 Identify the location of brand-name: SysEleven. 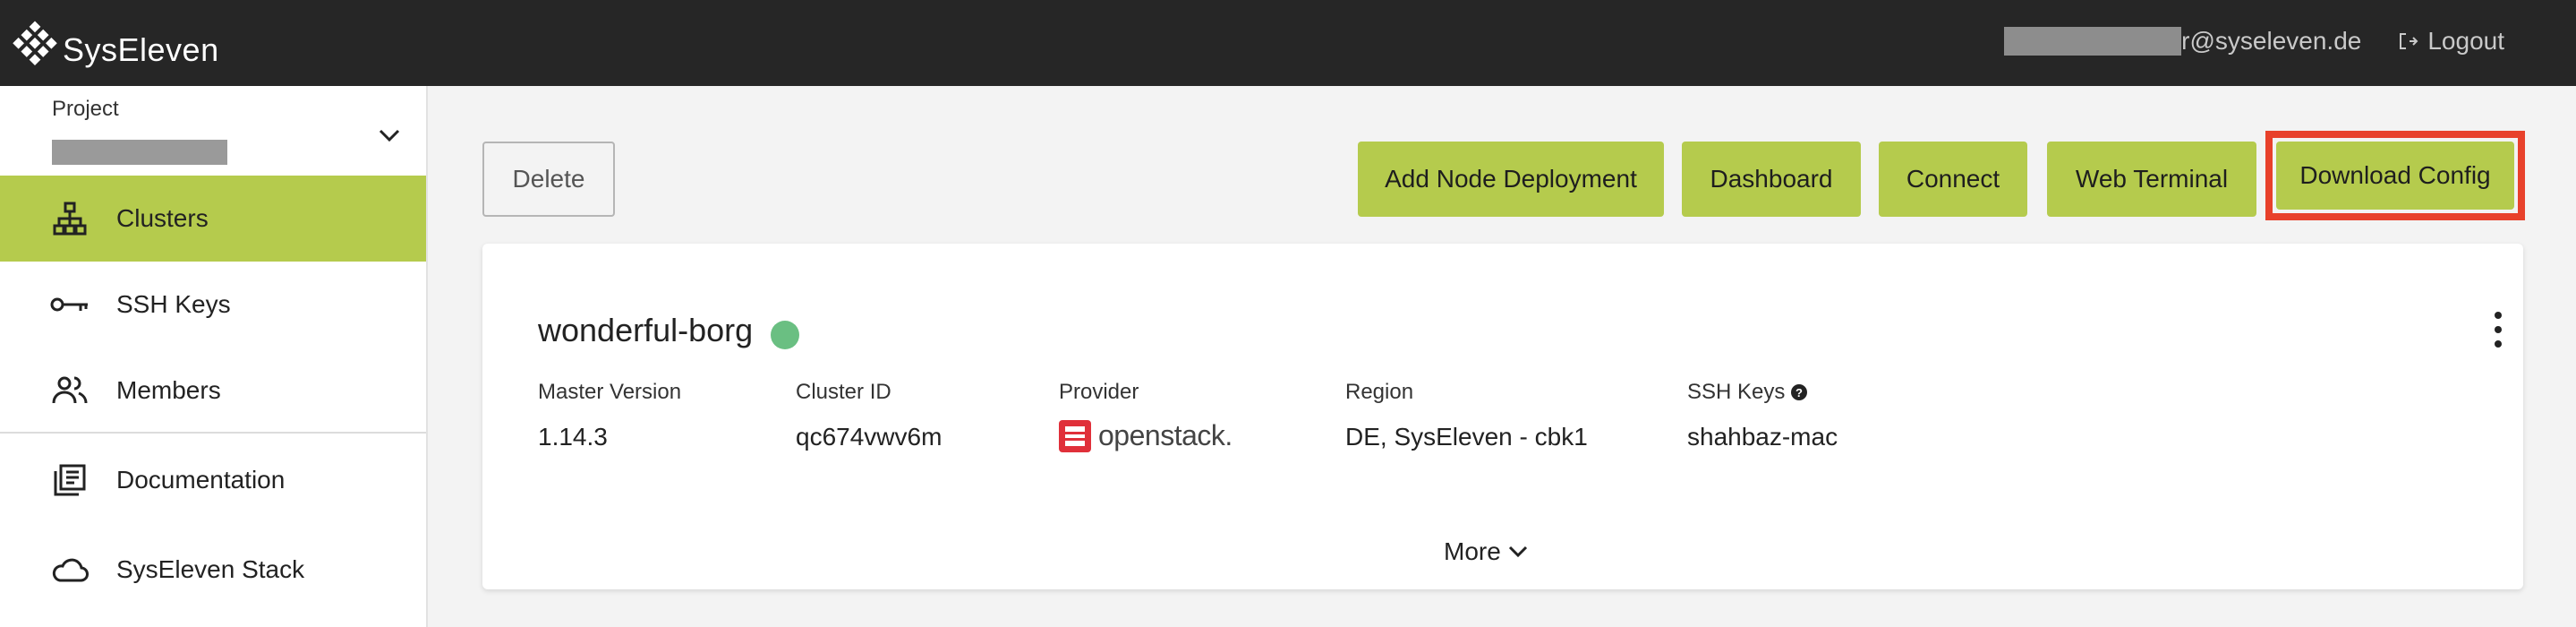
(141, 49).